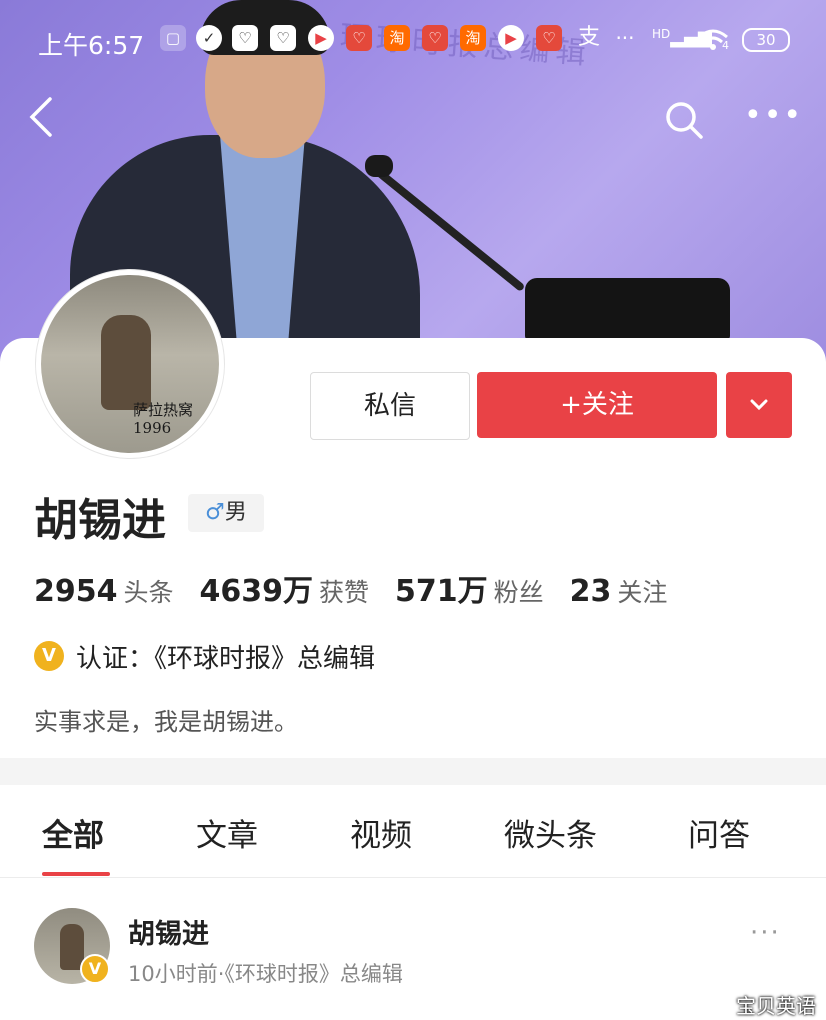  What do you see at coordinates (91, 45) in the screenshot?
I see `status-time: 上午6:57` at bounding box center [91, 45].